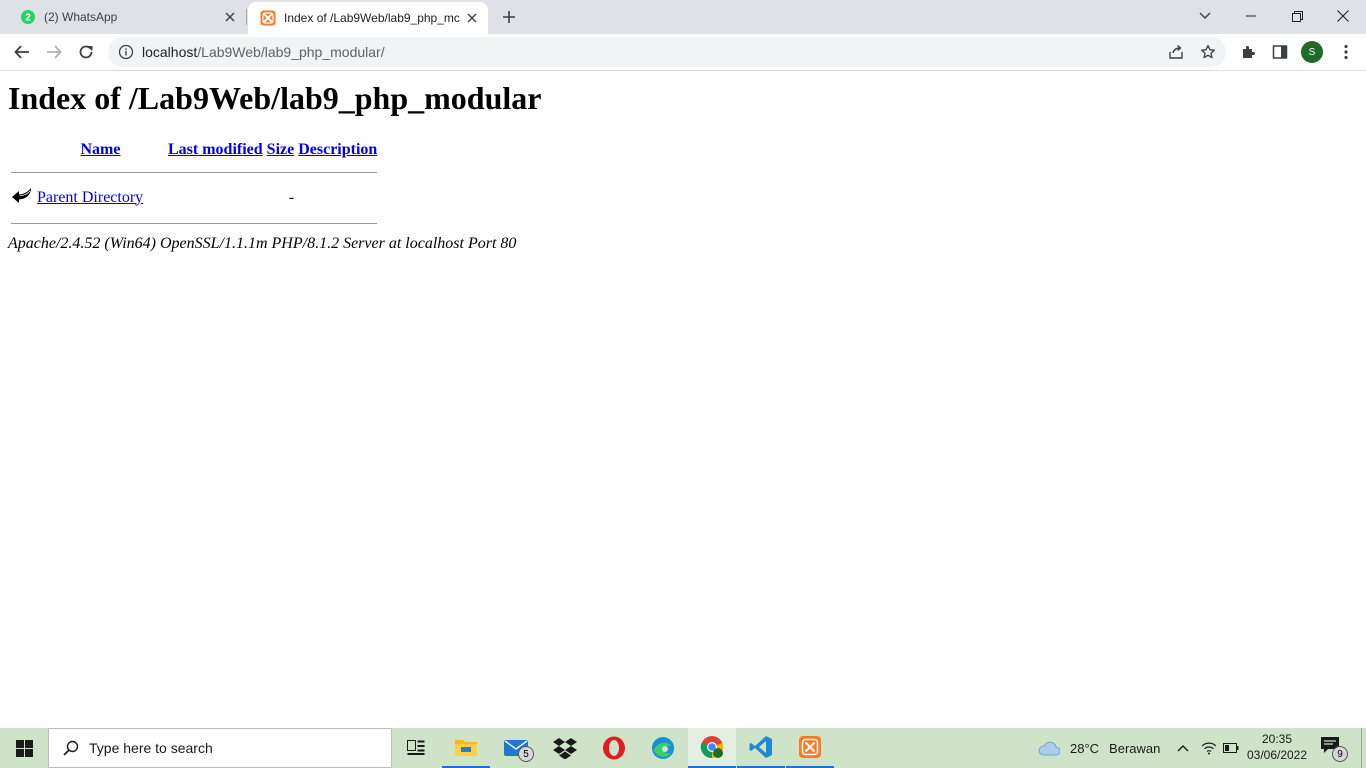  What do you see at coordinates (1343, 16) in the screenshot?
I see `close-window-button` at bounding box center [1343, 16].